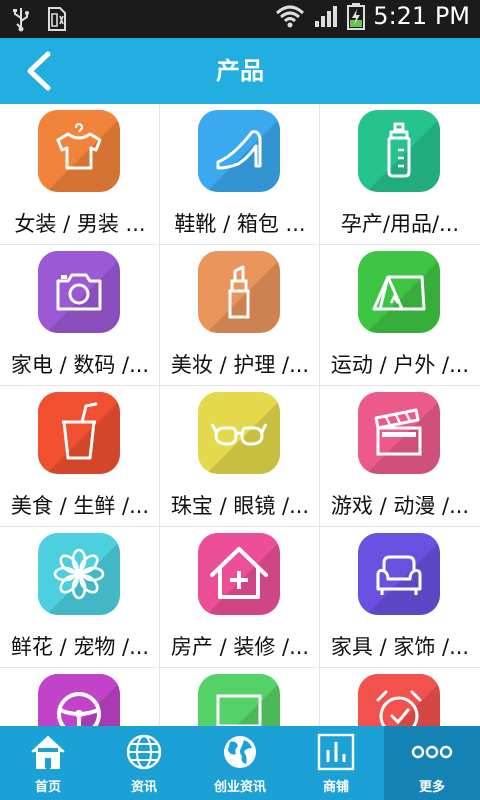 The image size is (480, 800). I want to click on page-title: 产品, so click(240, 71).